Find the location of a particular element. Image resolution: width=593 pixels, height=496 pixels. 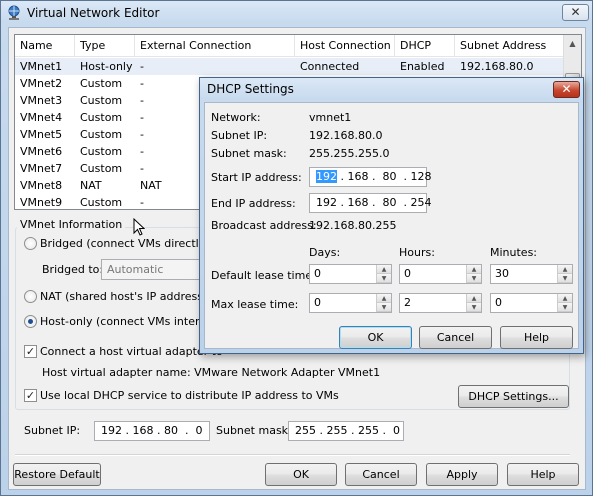

max-lease-minutes-spinner: 0 ▲ ▼ is located at coordinates (531, 303).